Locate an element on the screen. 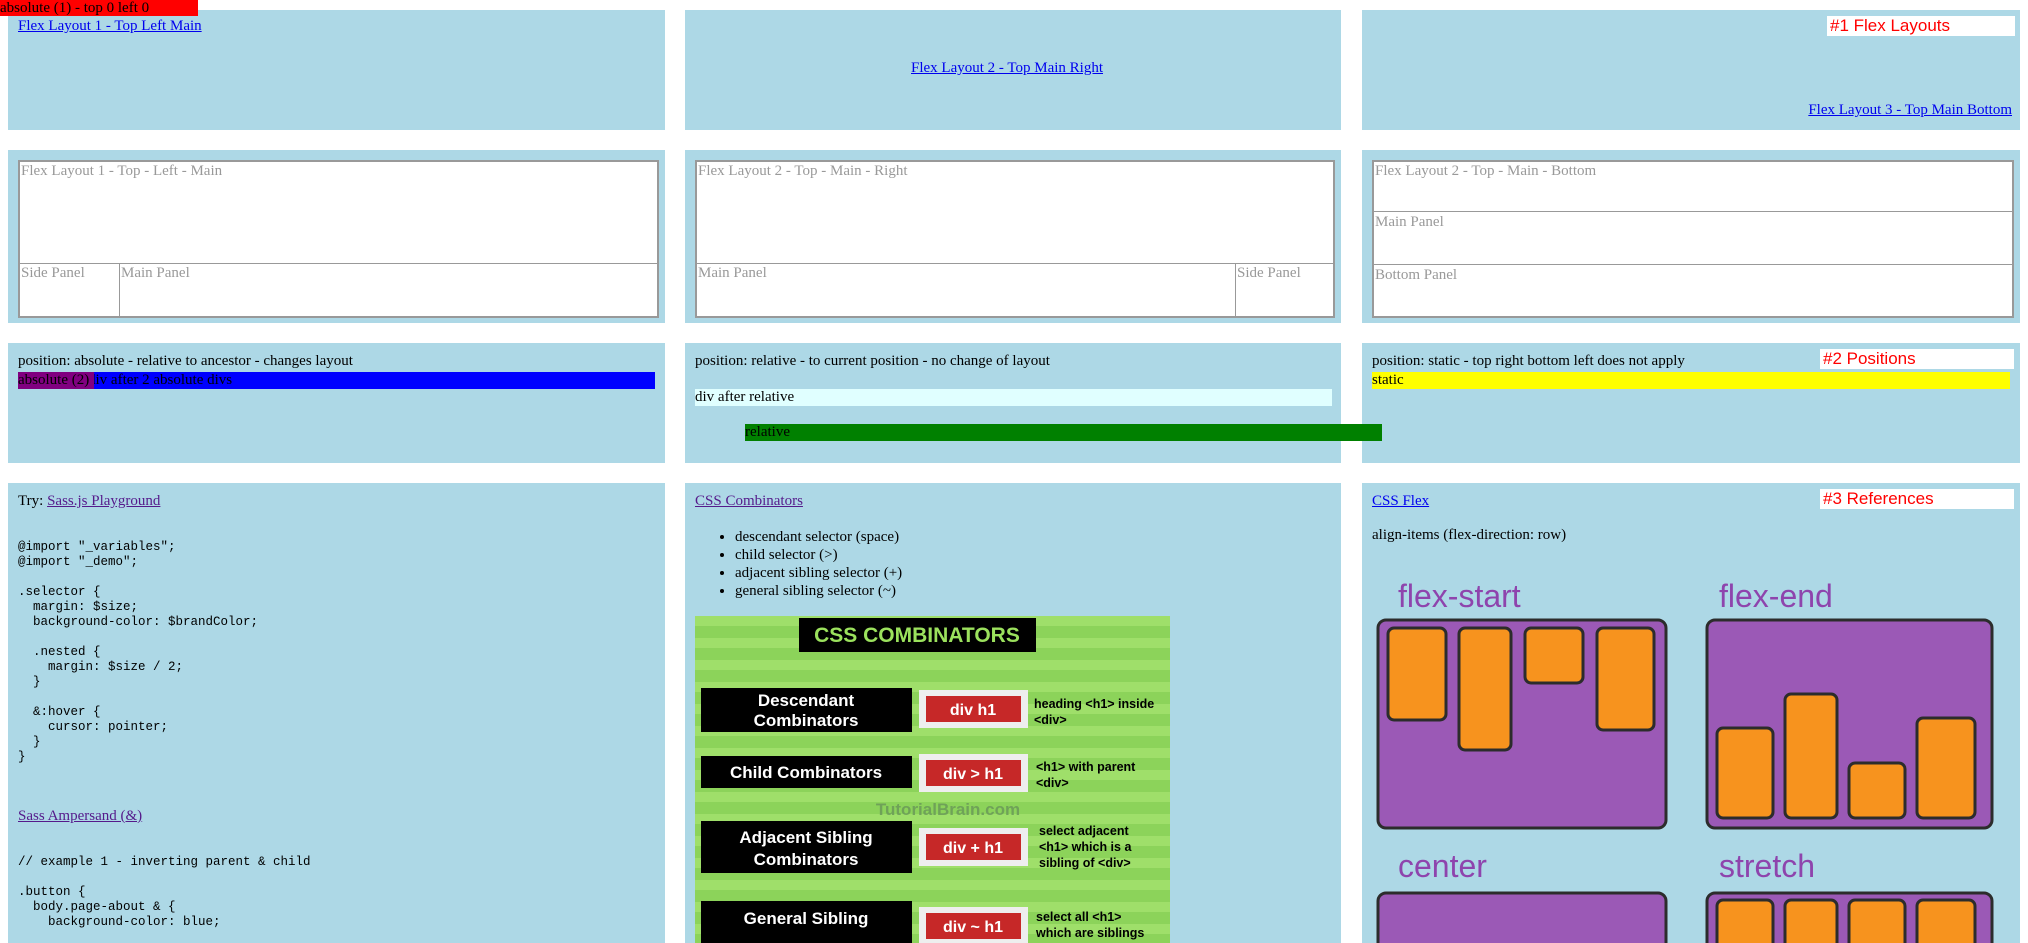 Image resolution: width=2028 pixels, height=943 pixels. child-code: div > h1 is located at coordinates (973, 774).